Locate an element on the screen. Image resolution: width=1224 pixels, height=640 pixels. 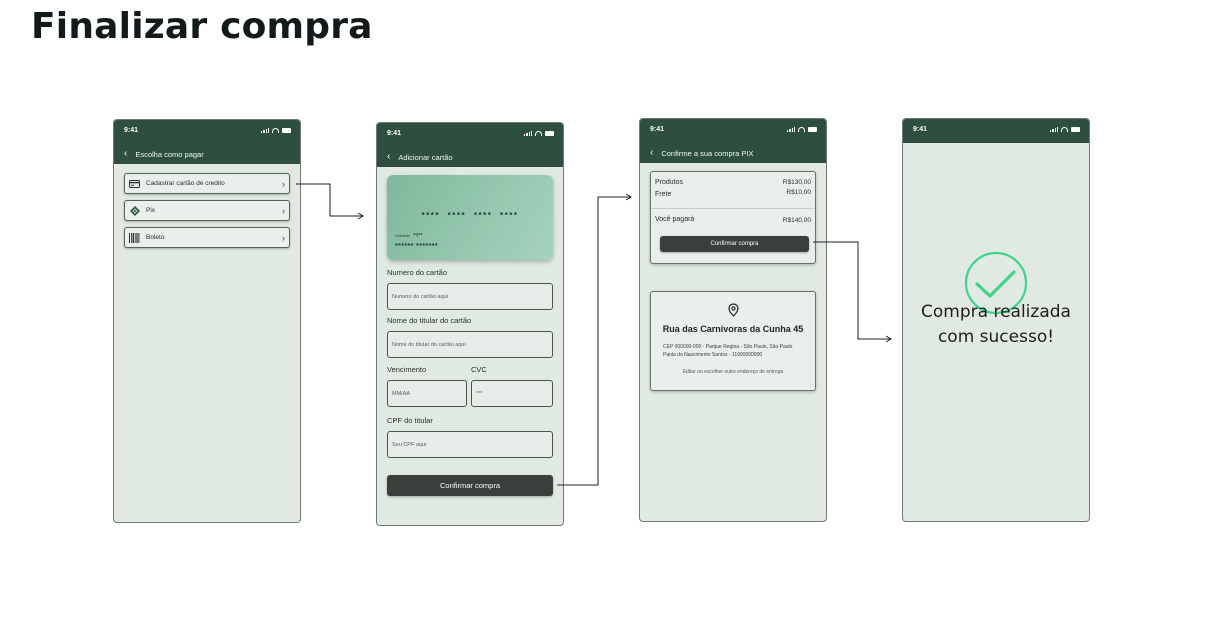
success-message: Compra realizada com sucesso! is located at coordinates (996, 325).